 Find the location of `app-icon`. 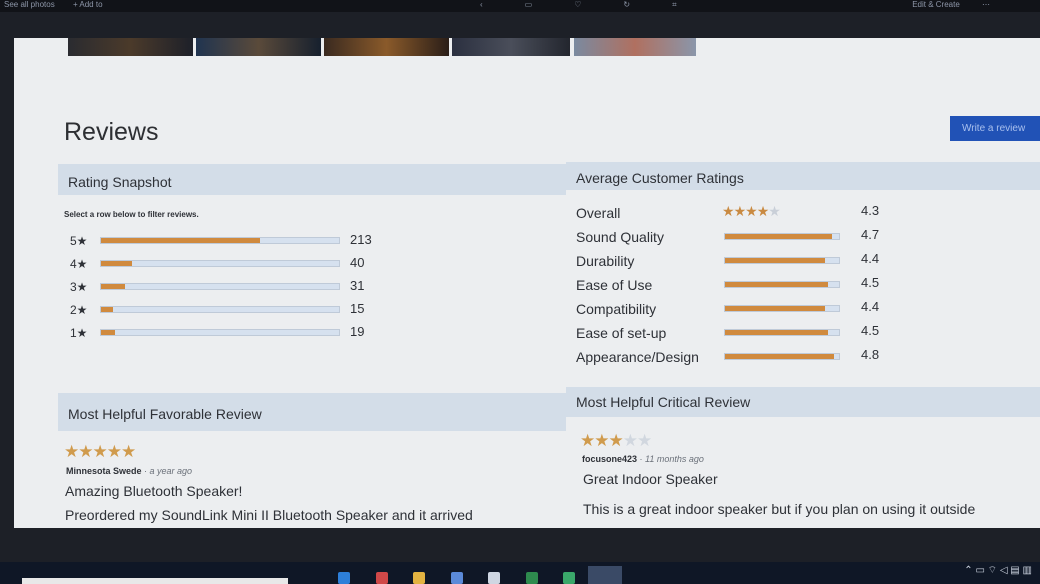

app-icon is located at coordinates (569, 578).